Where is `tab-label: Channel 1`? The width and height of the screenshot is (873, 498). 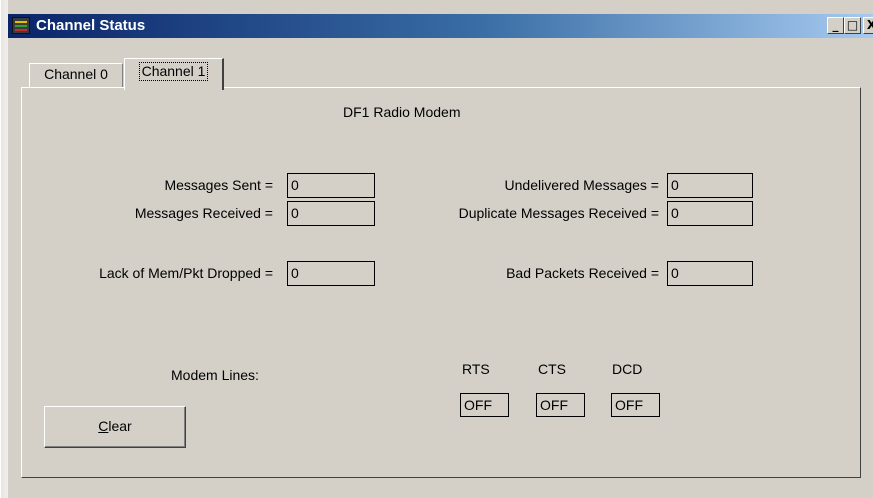 tab-label: Channel 1 is located at coordinates (173, 71).